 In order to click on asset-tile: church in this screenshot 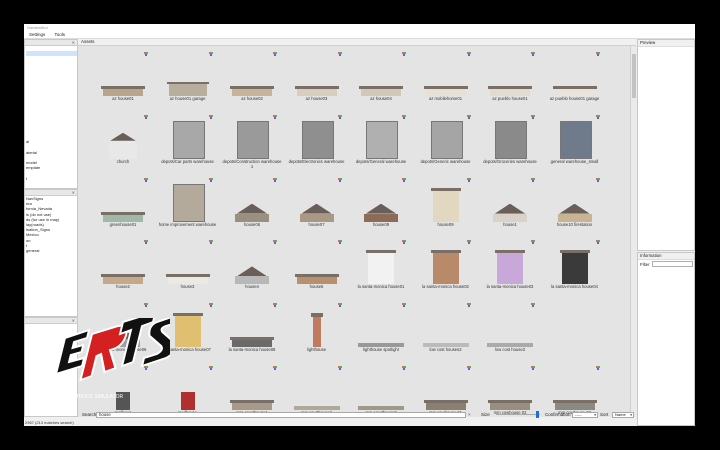, I will do `click(123, 144)`.